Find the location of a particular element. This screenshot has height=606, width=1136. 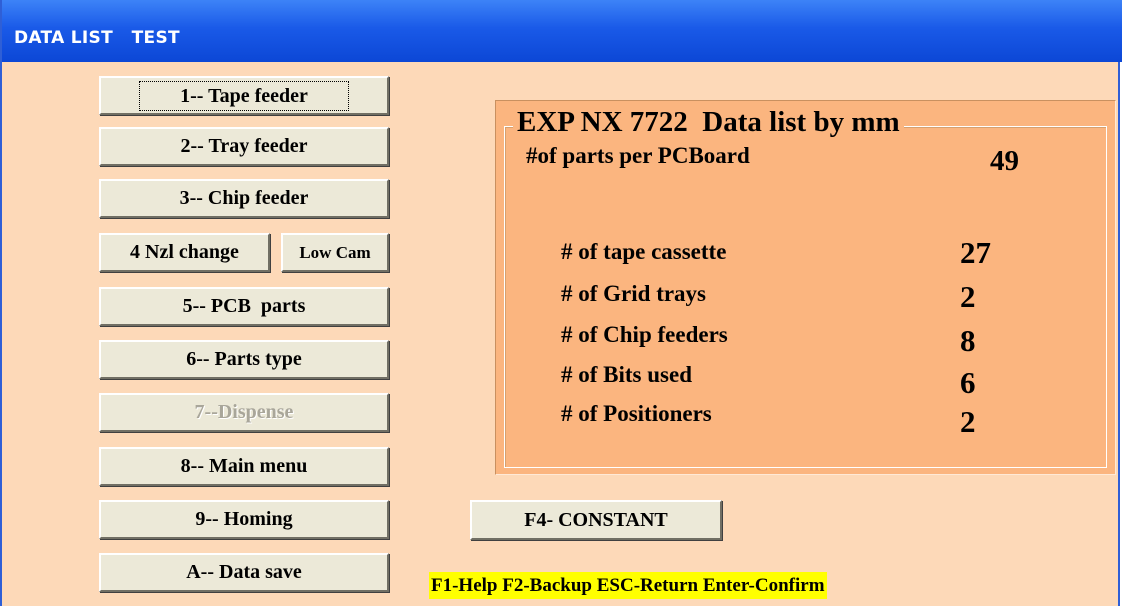

chip-feeders-label: # of Chip feeders is located at coordinates (644, 334).